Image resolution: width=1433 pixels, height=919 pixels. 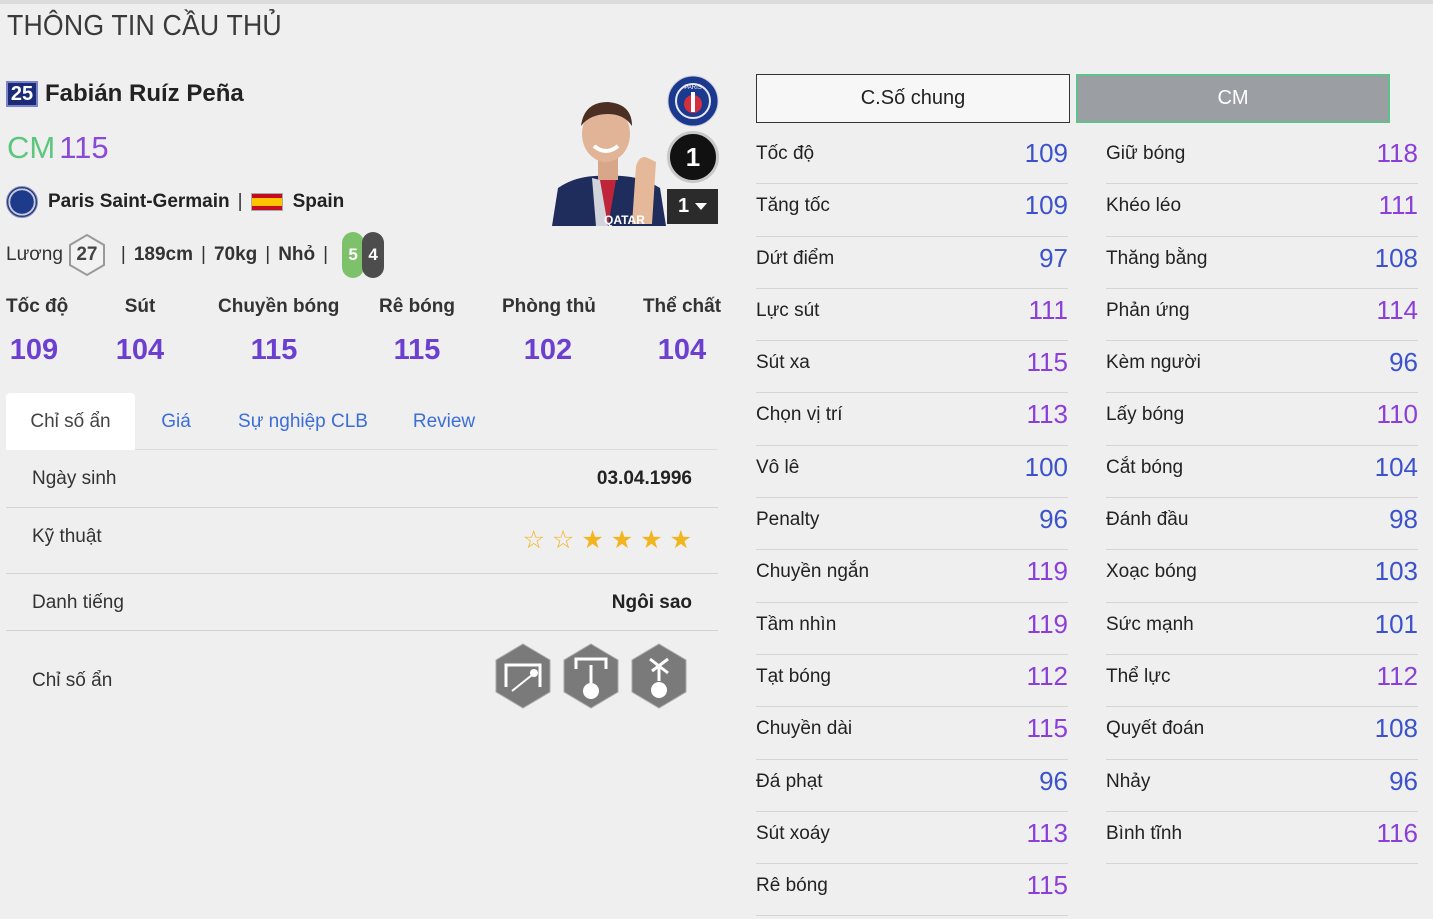 I want to click on summary-stat-label: Sút, so click(x=140, y=306).